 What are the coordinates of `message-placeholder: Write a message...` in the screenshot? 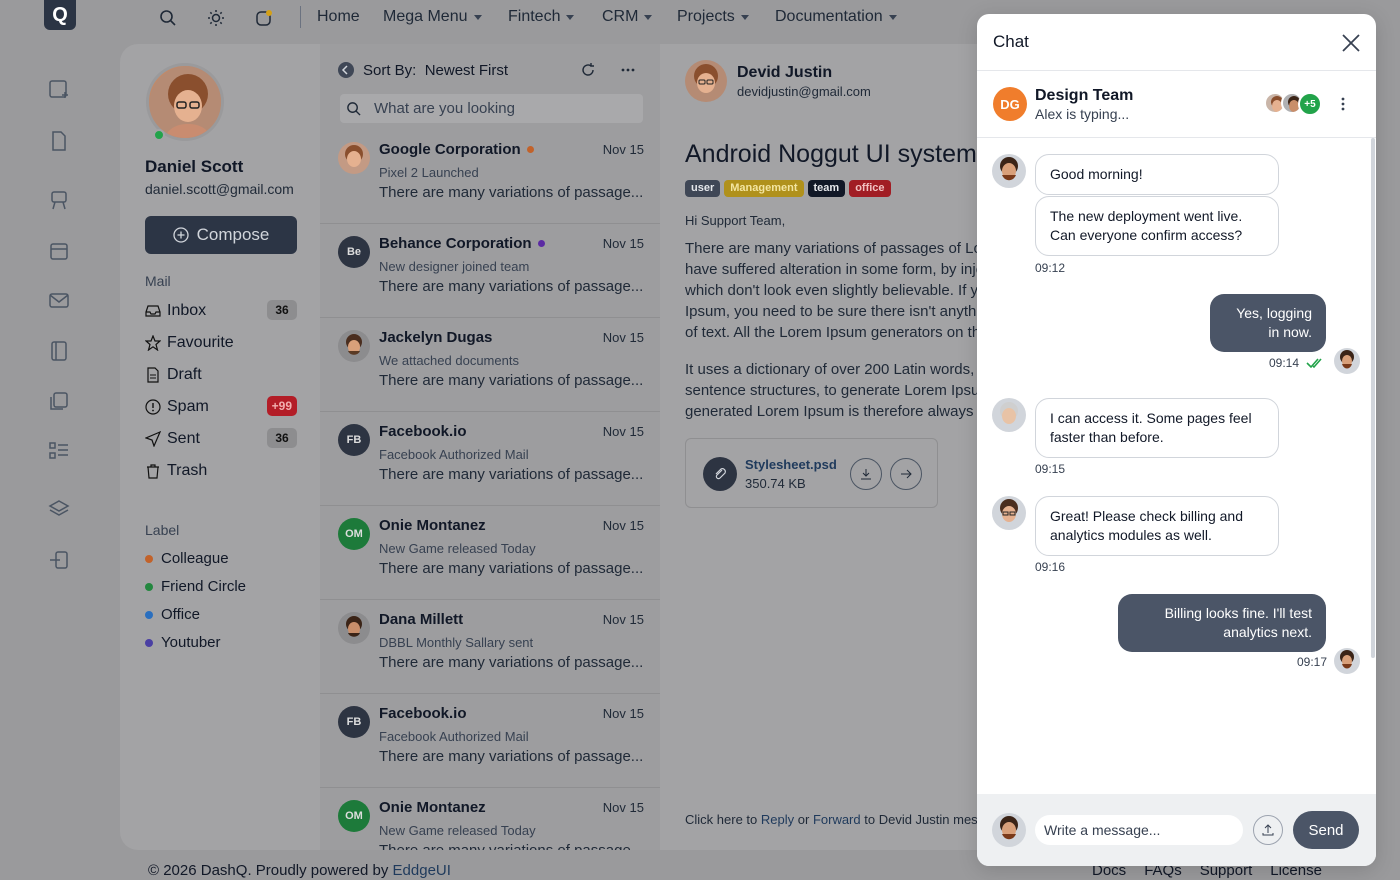 It's located at (1102, 830).